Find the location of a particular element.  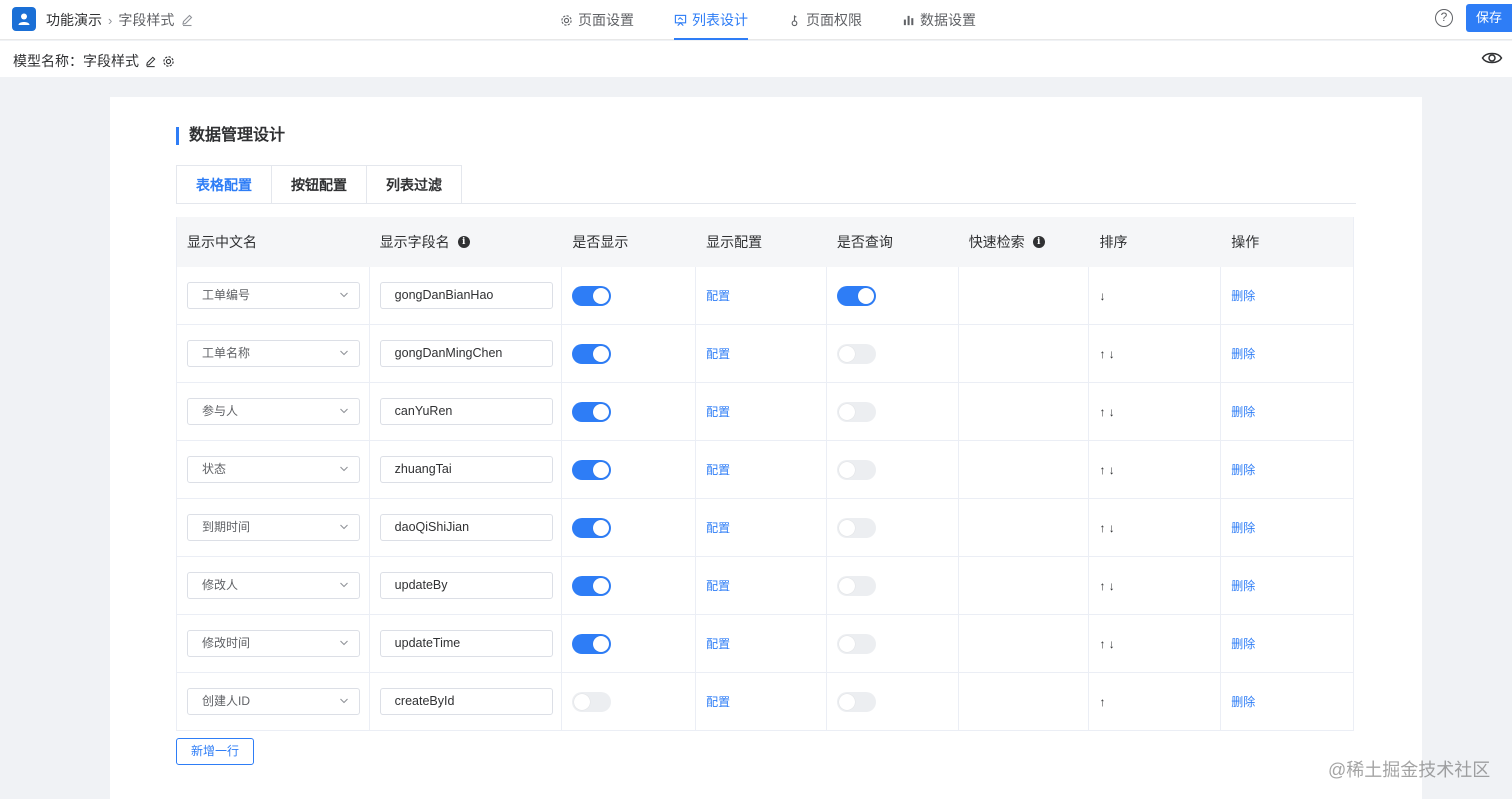

app-logo is located at coordinates (24, 19).